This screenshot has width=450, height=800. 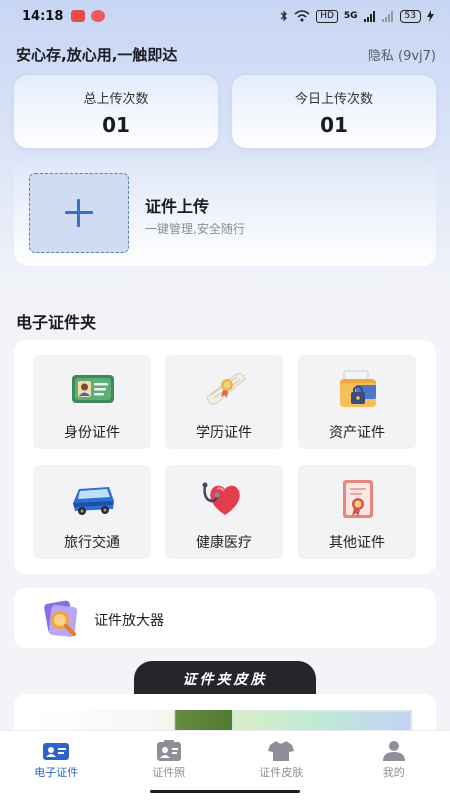 I want to click on wallet-item-id: 身份证件, so click(x=92, y=402).